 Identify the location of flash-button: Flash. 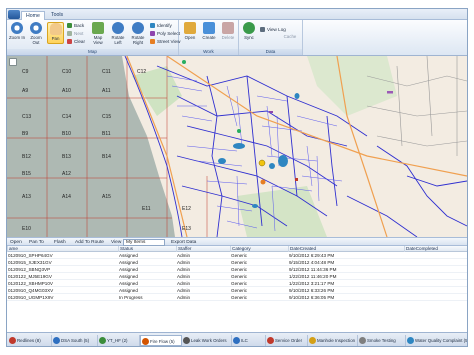
(60, 242).